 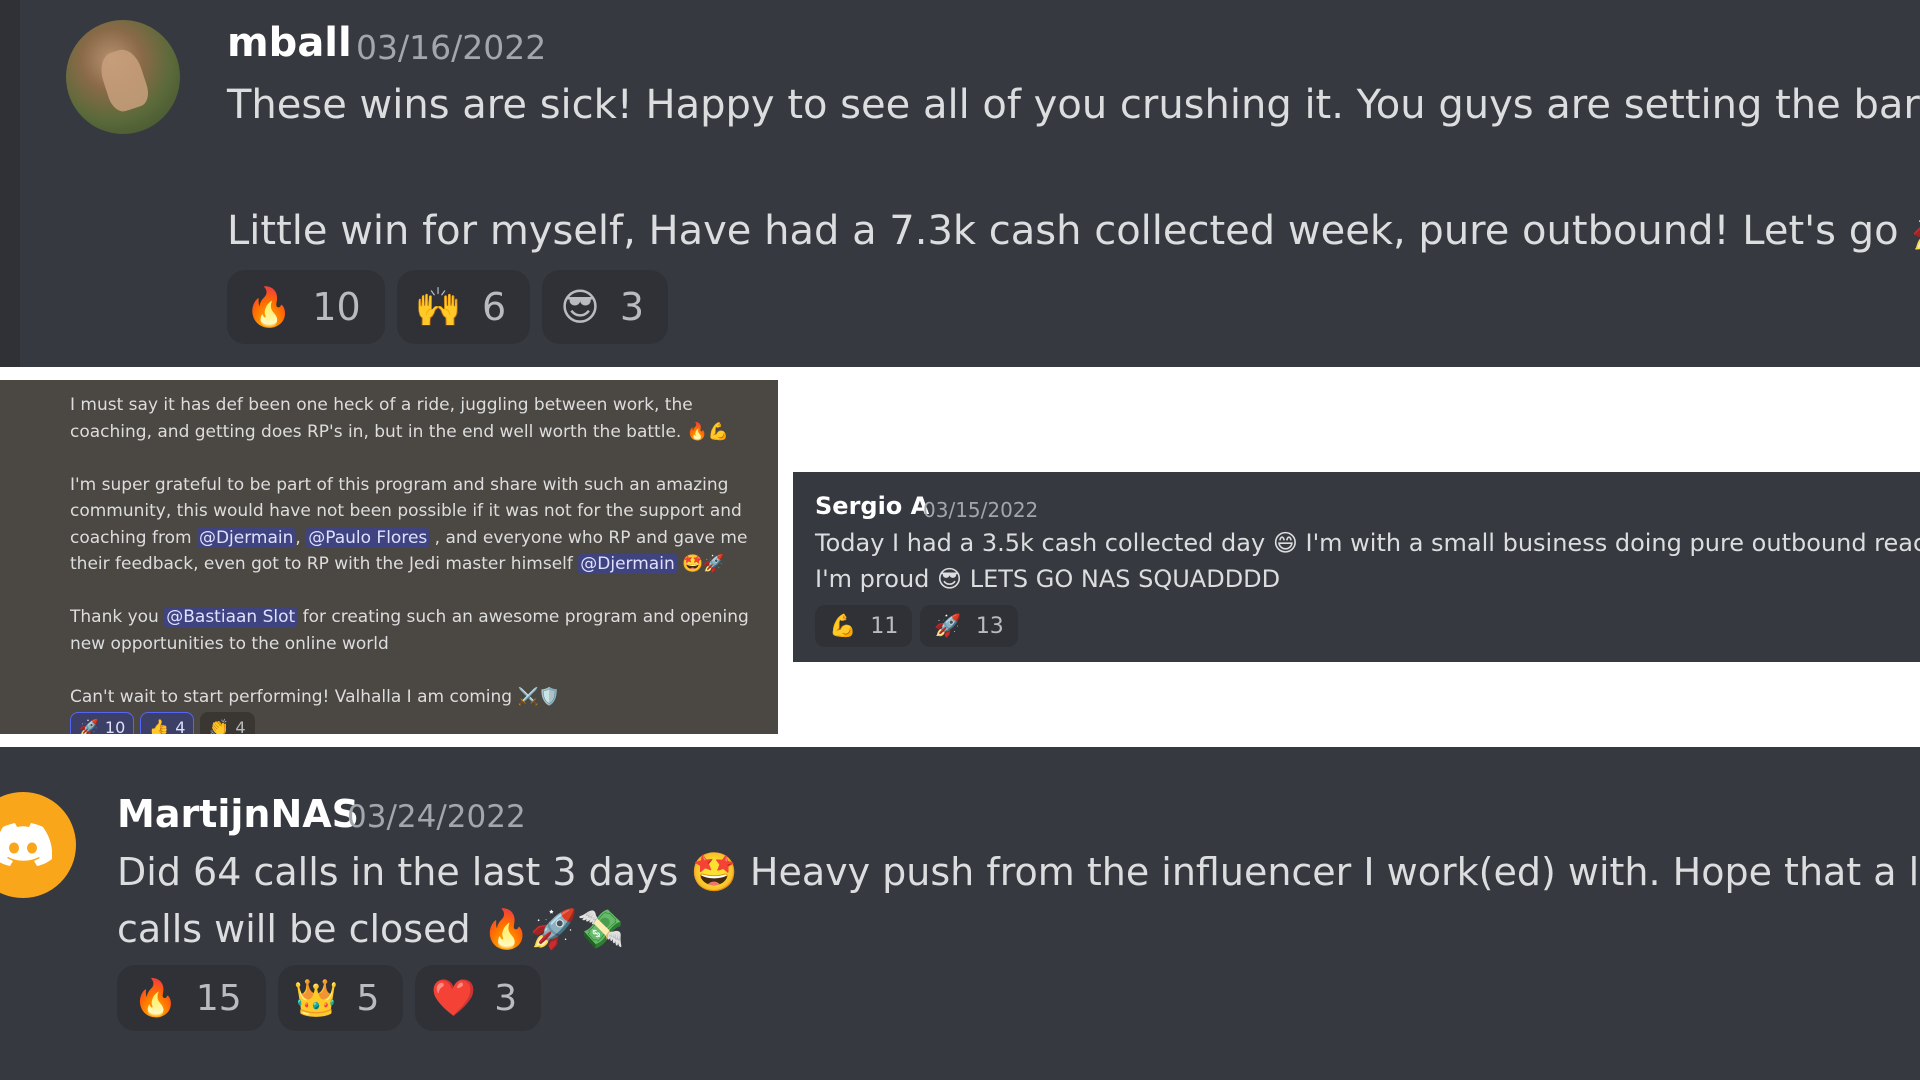 What do you see at coordinates (916, 626) in the screenshot?
I see `reactions-bar: 💪 11 🚀 13` at bounding box center [916, 626].